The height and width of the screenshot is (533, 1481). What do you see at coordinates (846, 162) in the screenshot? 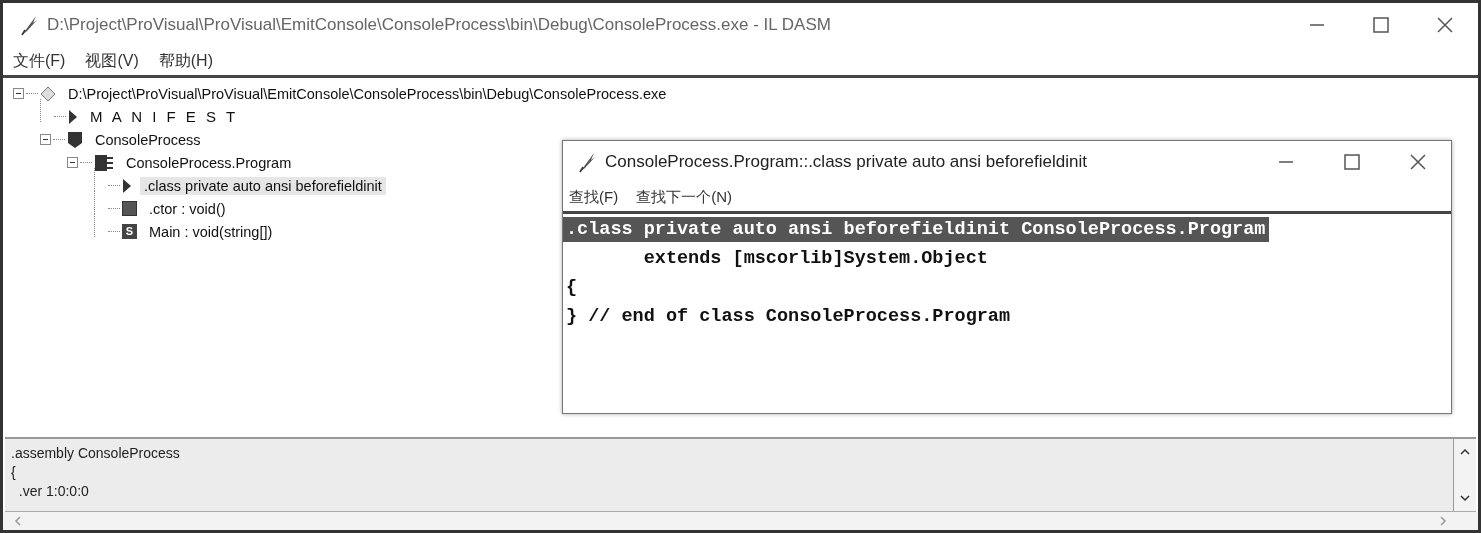
I see `window-title: ConsoleProcess.Program::.class private auto ansi beforefieldinit` at bounding box center [846, 162].